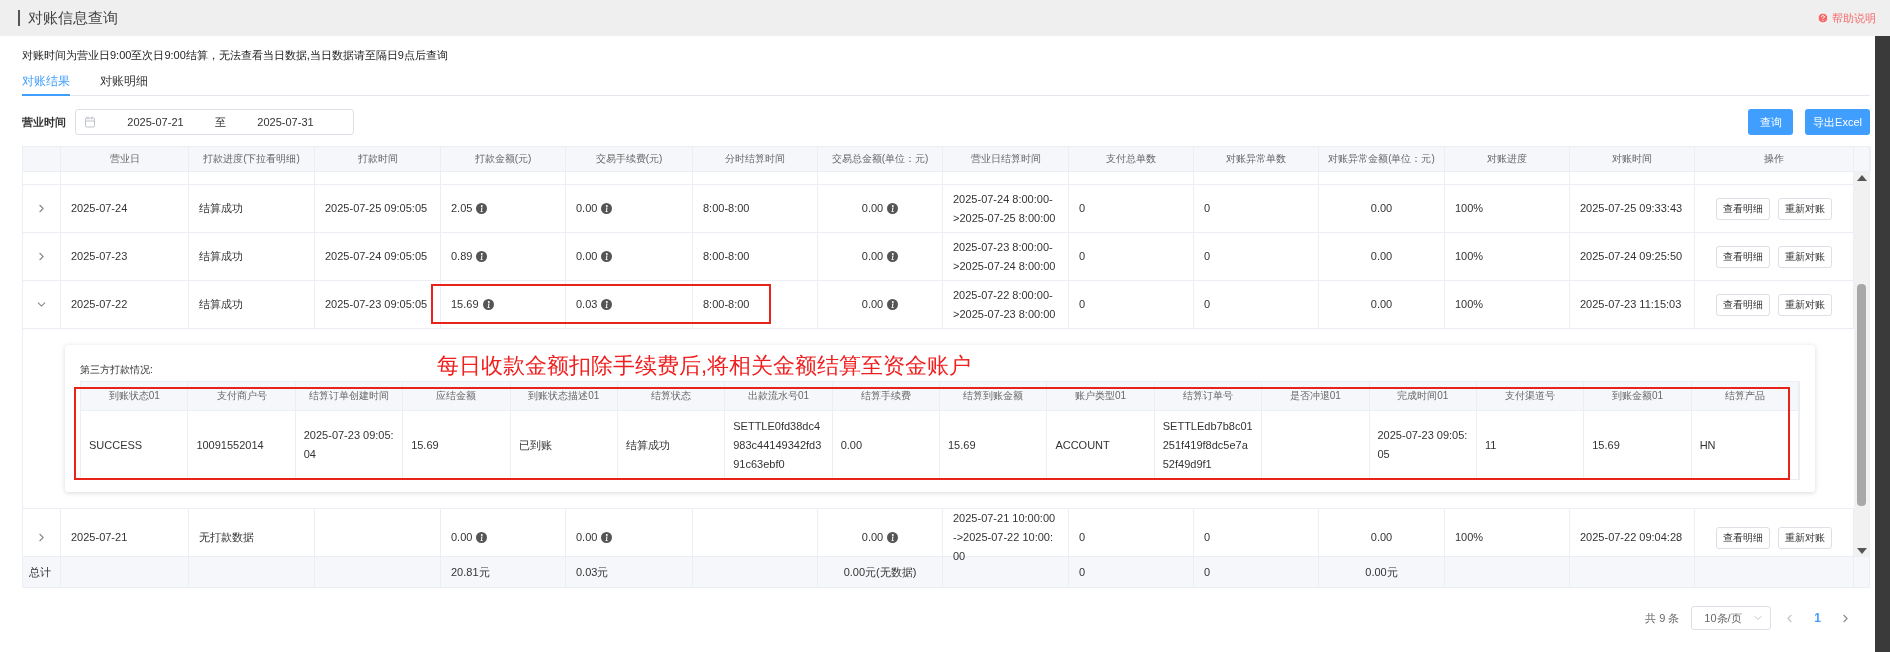 The image size is (1890, 652). What do you see at coordinates (1490, 445) in the screenshot?
I see `cell-text: 11` at bounding box center [1490, 445].